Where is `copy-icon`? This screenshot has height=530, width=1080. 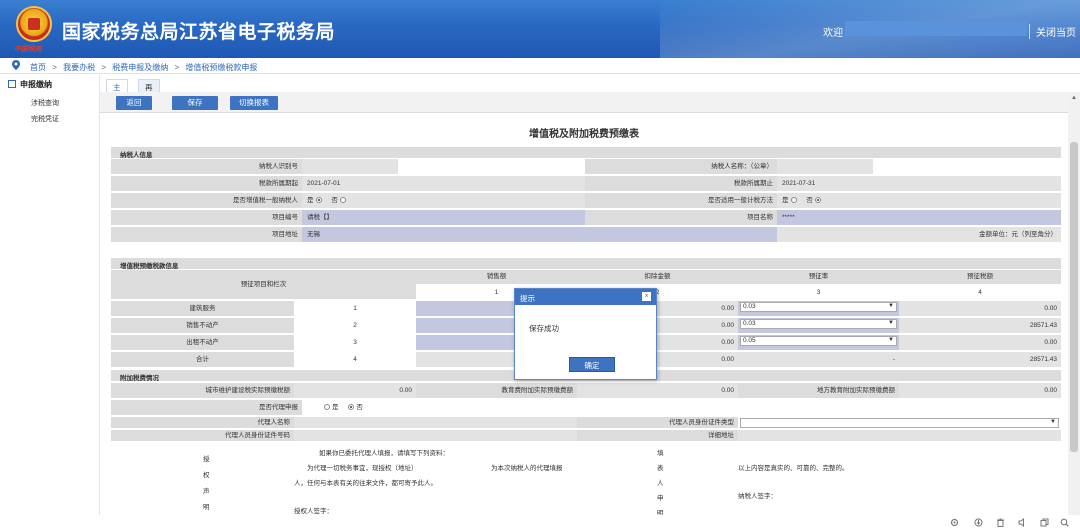 copy-icon is located at coordinates (1044, 522).